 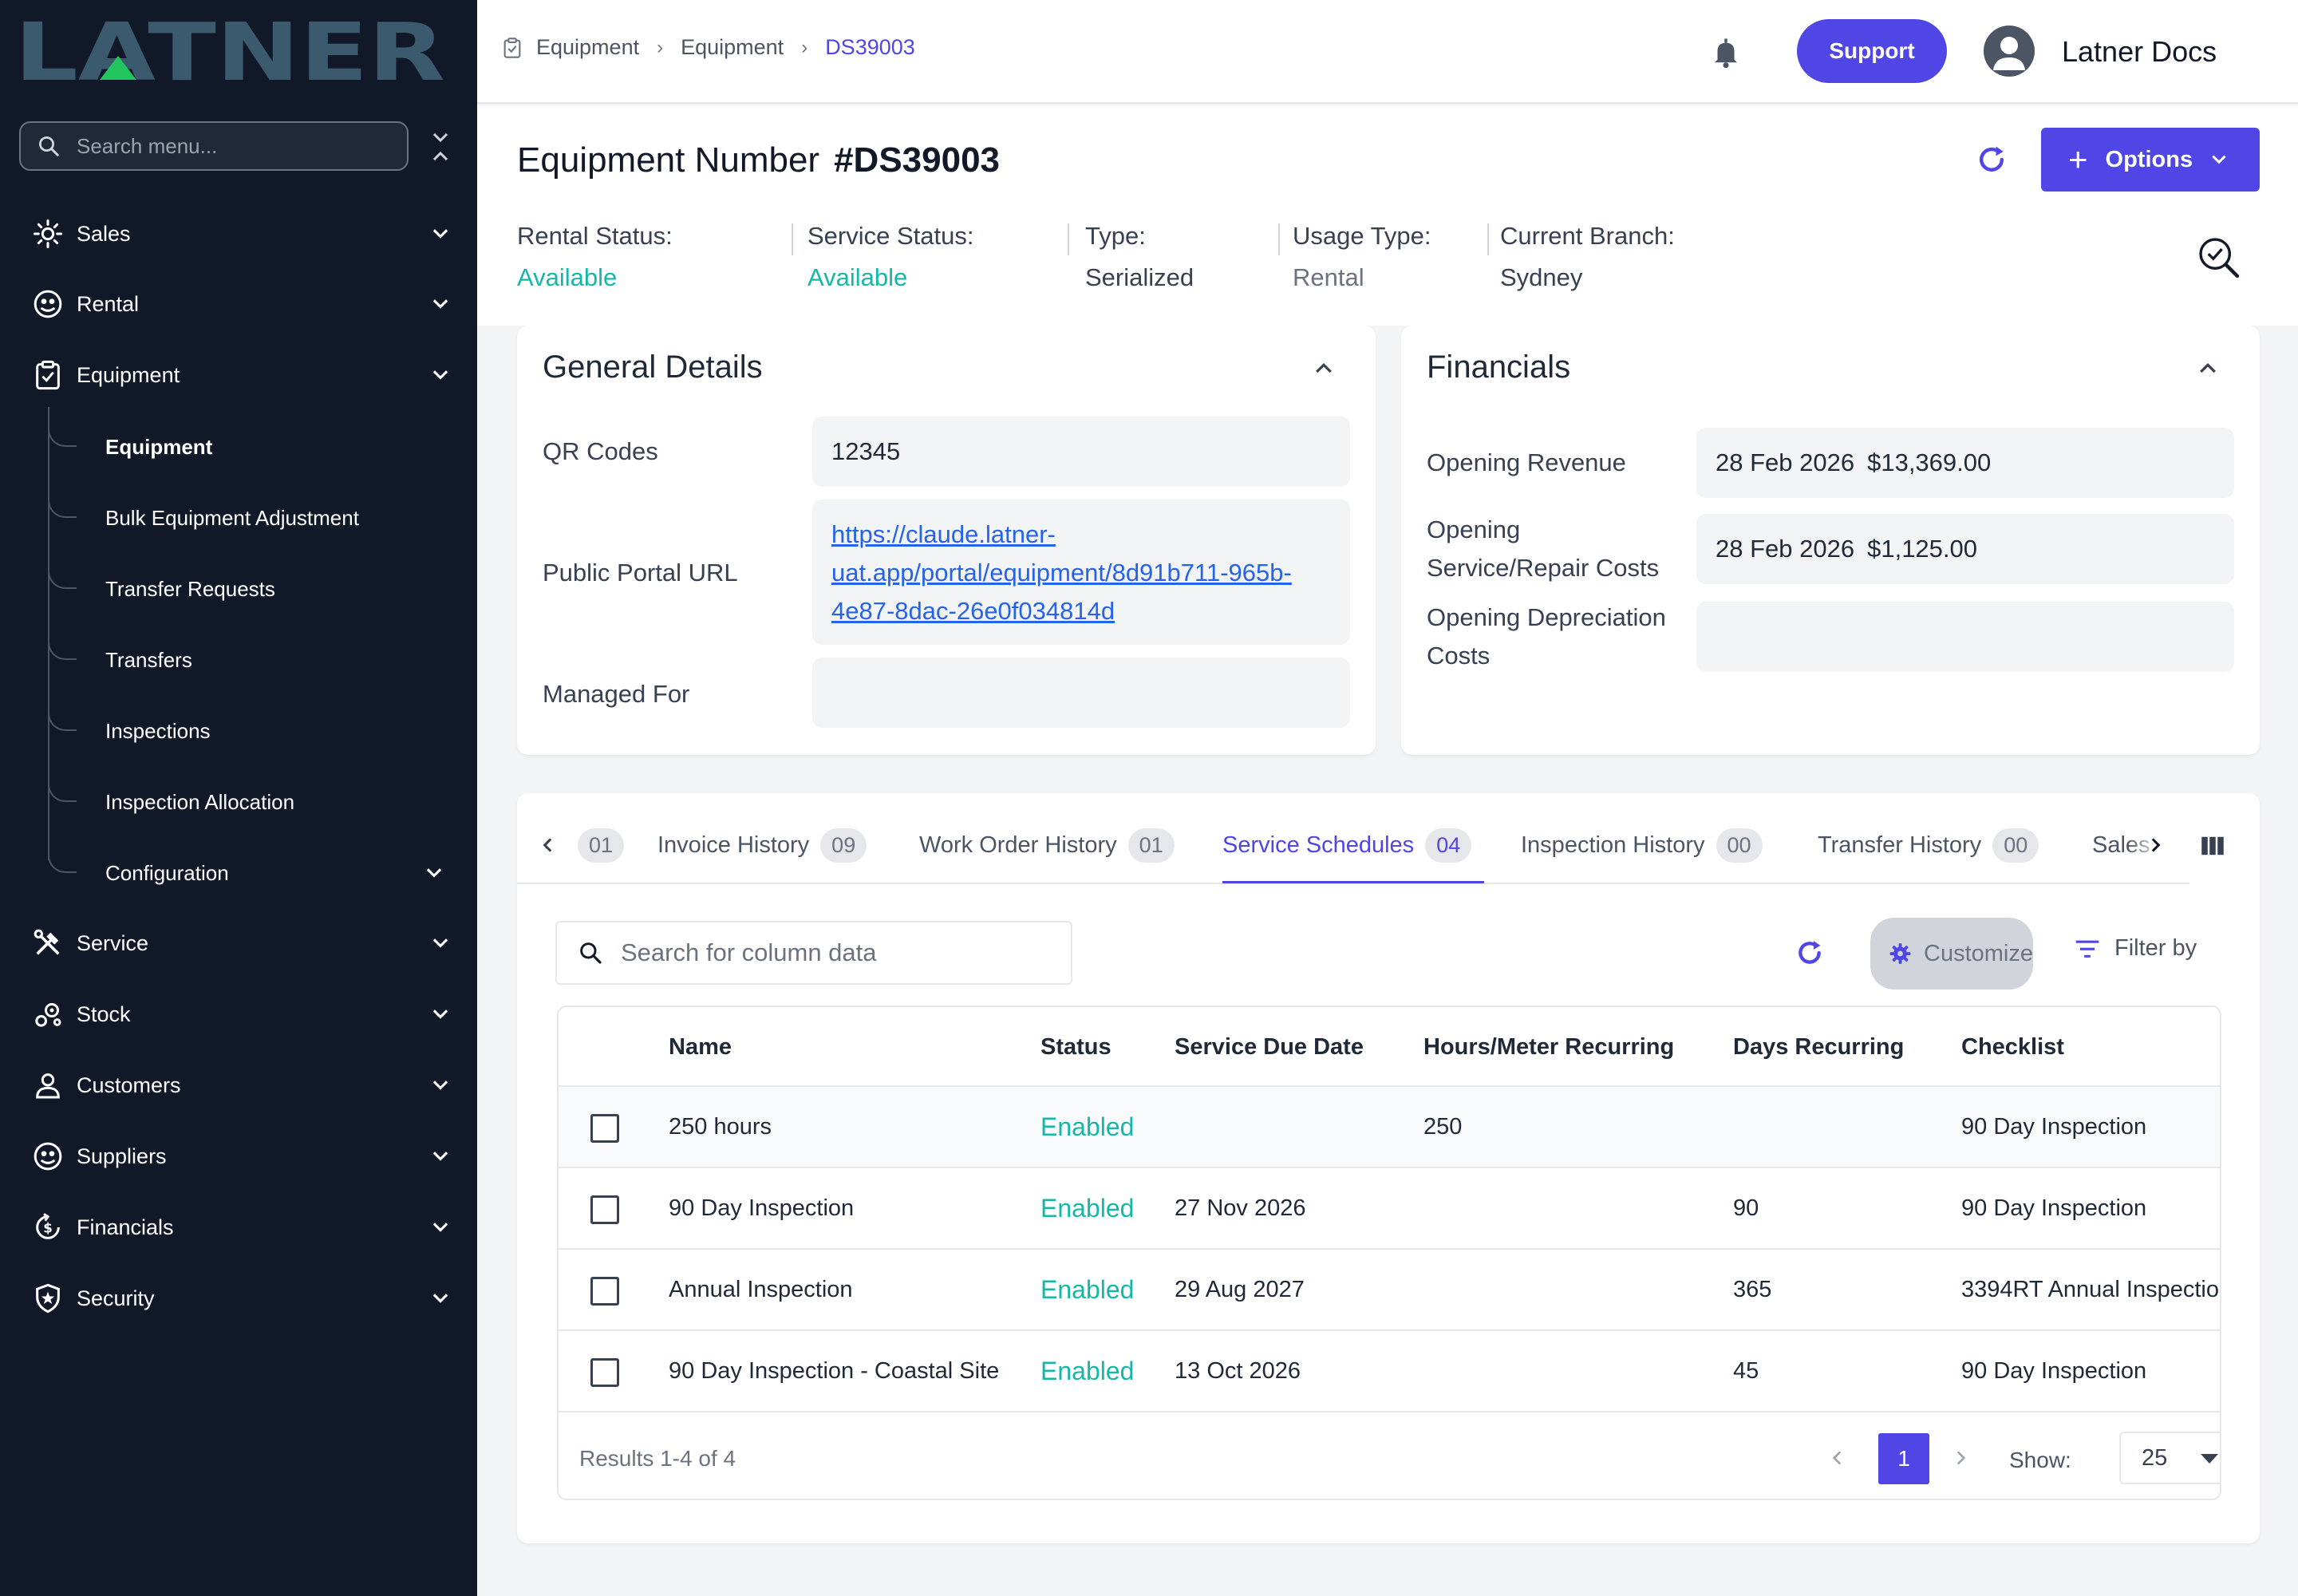 What do you see at coordinates (2219, 258) in the screenshot?
I see `search-check-icon` at bounding box center [2219, 258].